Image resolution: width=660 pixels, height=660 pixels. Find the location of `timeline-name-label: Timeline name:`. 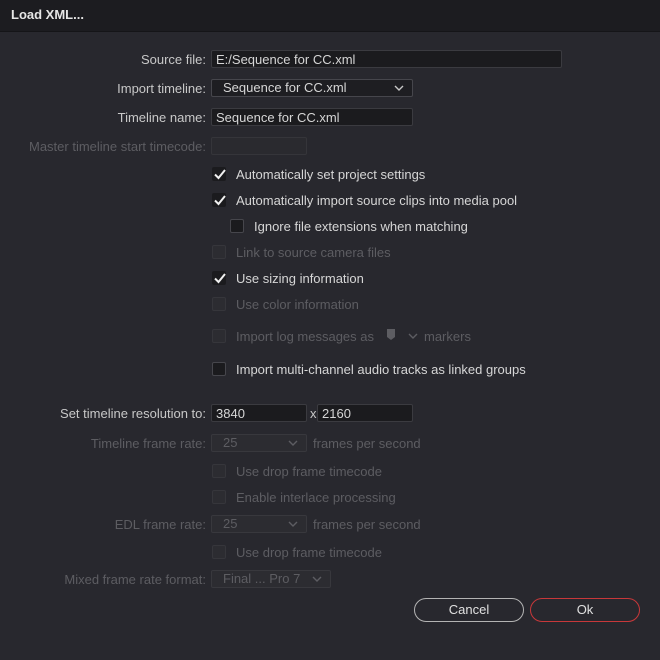

timeline-name-label: Timeline name: is located at coordinates (161, 117).